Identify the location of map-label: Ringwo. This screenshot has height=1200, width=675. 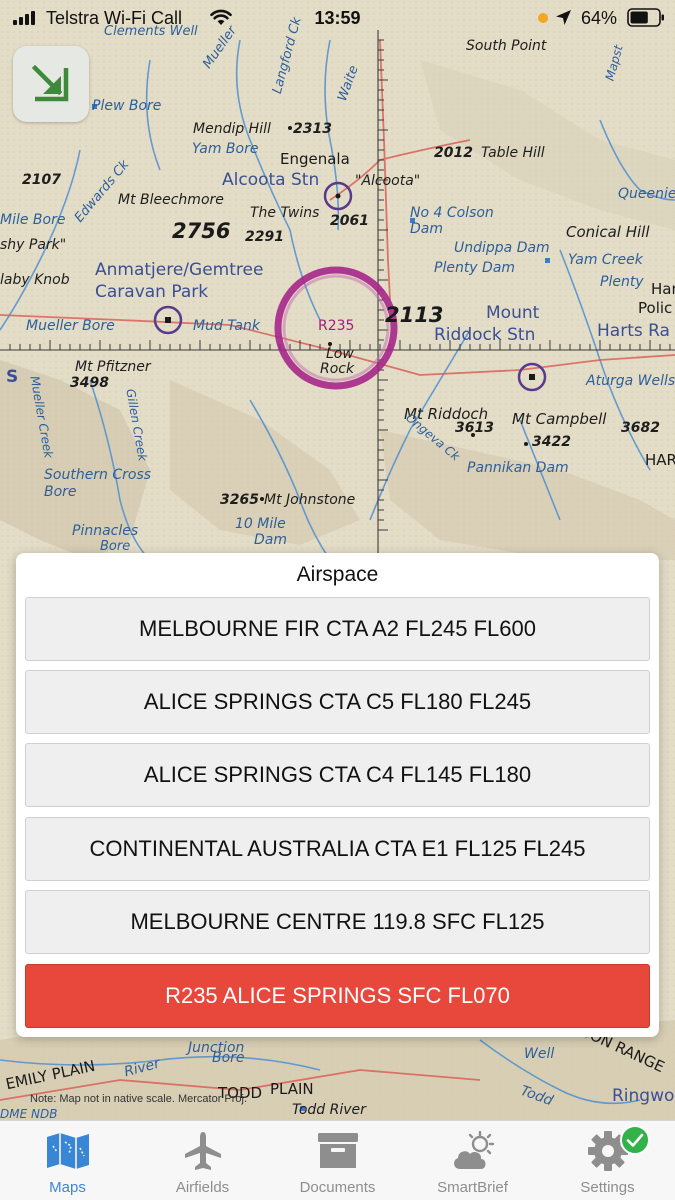
(643, 1096).